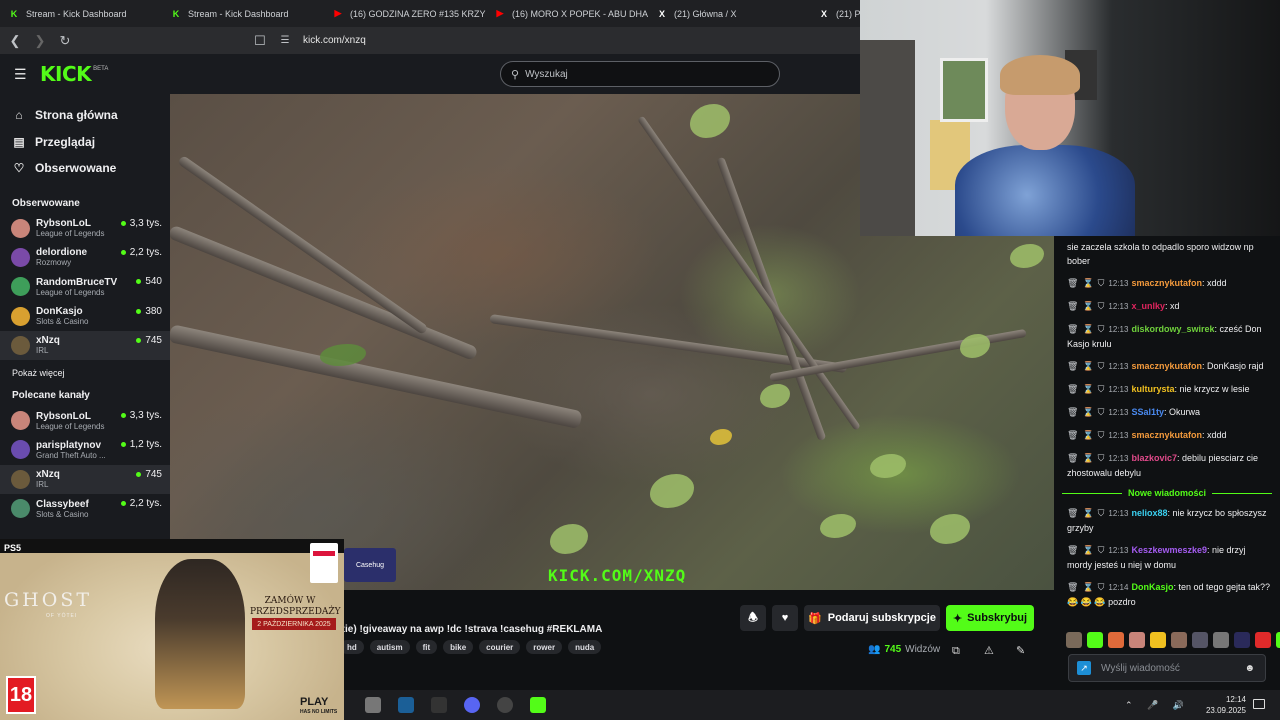 The image size is (1280, 720). I want to click on reload-icon: ↻, so click(65, 41).